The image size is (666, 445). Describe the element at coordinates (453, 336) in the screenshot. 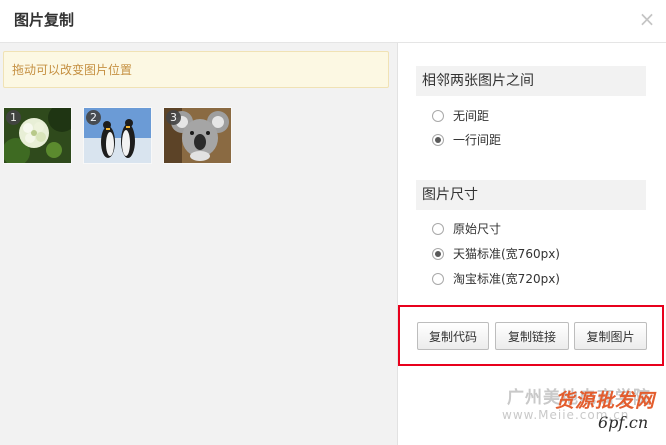

I see `copy-code-button: 复制代码` at that location.